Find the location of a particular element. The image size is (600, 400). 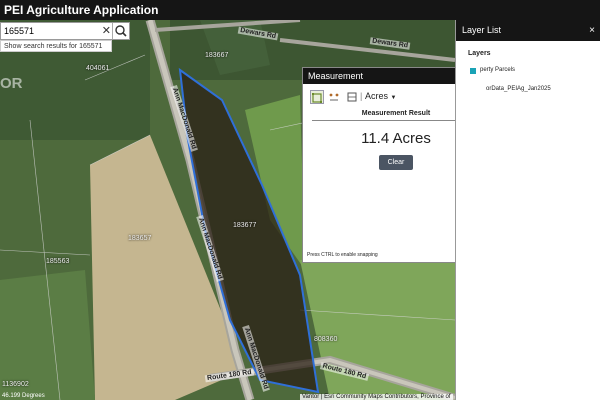

layers-section-title: Layers is located at coordinates (479, 53).